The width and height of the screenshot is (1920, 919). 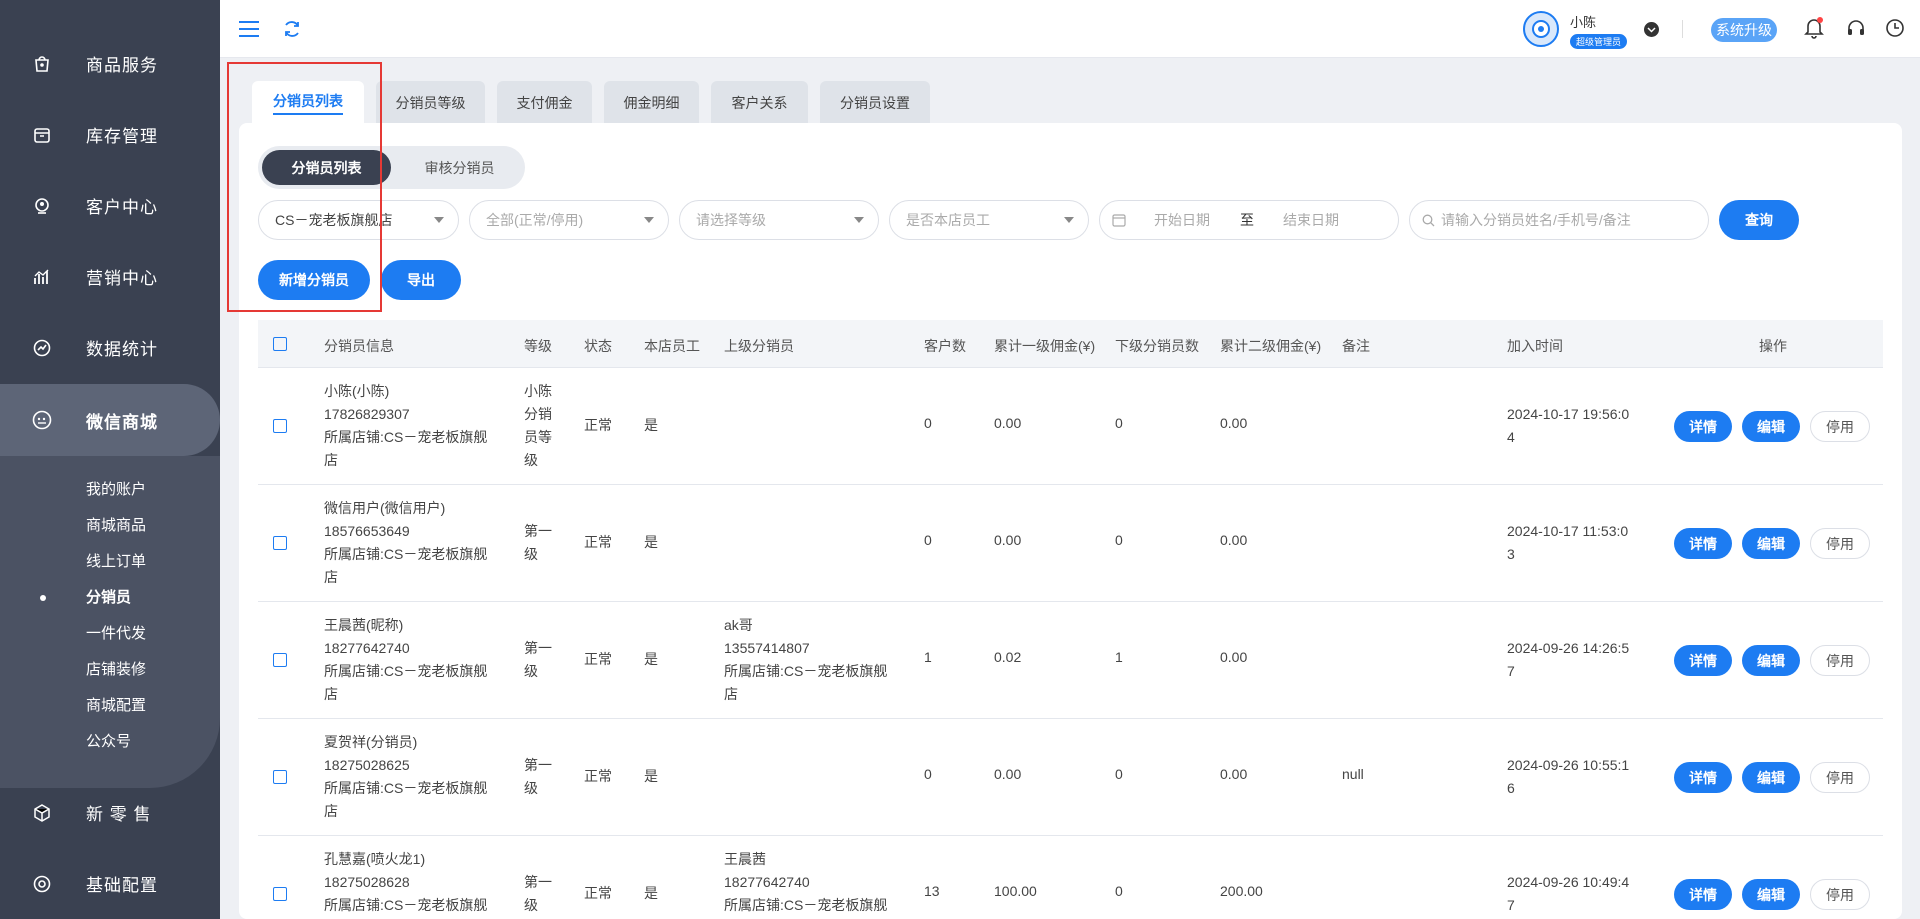 What do you see at coordinates (280, 344) in the screenshot?
I see `select-all-checkbox` at bounding box center [280, 344].